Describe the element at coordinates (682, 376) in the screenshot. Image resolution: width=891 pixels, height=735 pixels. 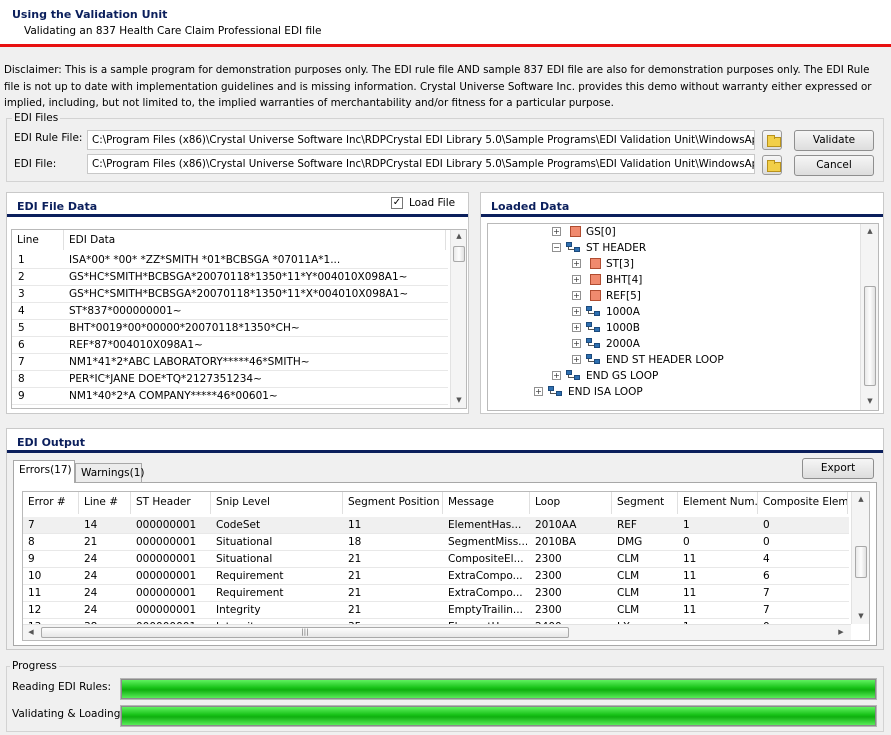
I see `tree-node: + END GS LOOP` at that location.